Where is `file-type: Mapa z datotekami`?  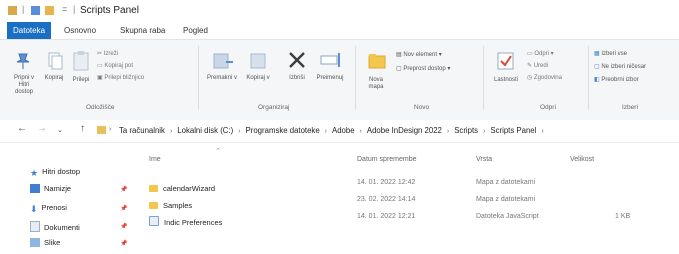
file-type: Mapa z datotekami is located at coordinates (506, 199).